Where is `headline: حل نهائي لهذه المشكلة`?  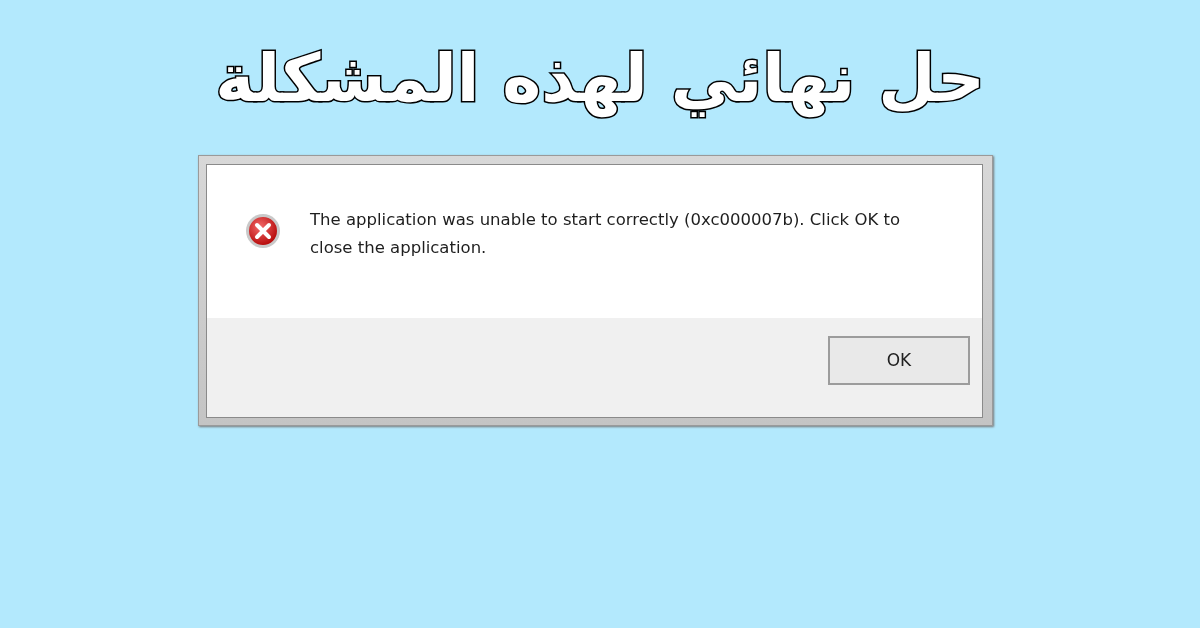
headline: حل نهائي لهذه المشكلة is located at coordinates (600, 79).